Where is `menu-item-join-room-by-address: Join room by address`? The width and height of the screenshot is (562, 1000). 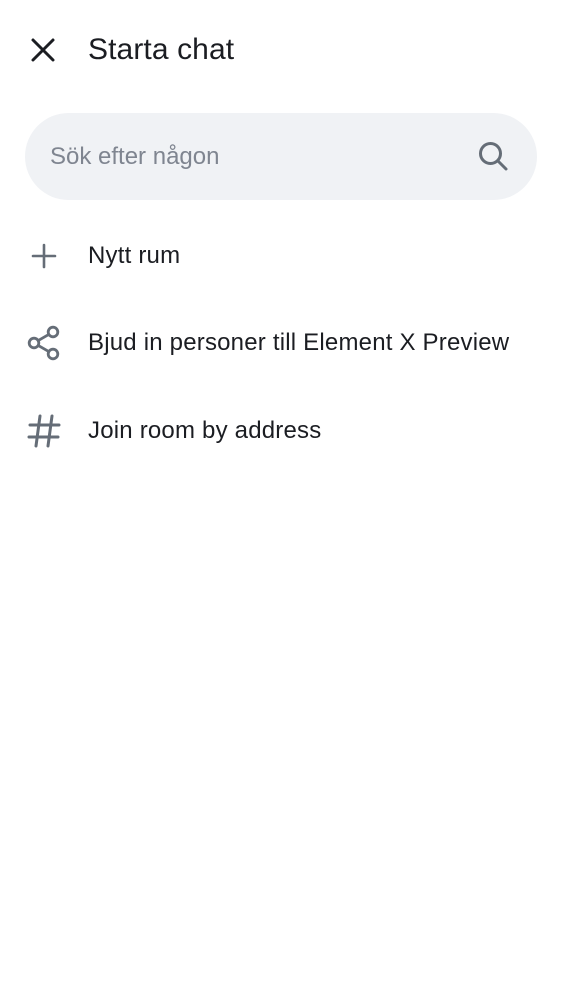
menu-item-join-room-by-address: Join room by address is located at coordinates (281, 431).